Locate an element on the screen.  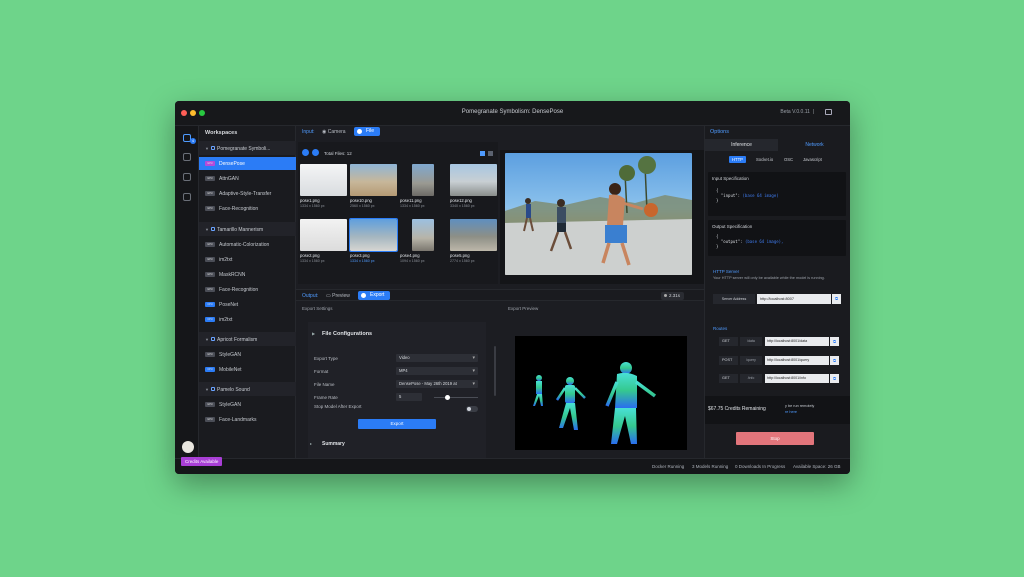
back-arrow-icon is located at coordinates (305, 152).